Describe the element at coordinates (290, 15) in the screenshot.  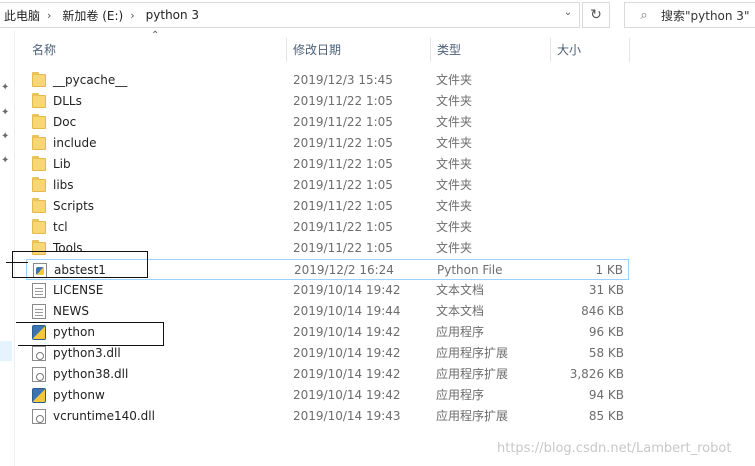
I see `address-bar: 此电脑 › 新加卷 (E:) › python 3 ⌄` at that location.